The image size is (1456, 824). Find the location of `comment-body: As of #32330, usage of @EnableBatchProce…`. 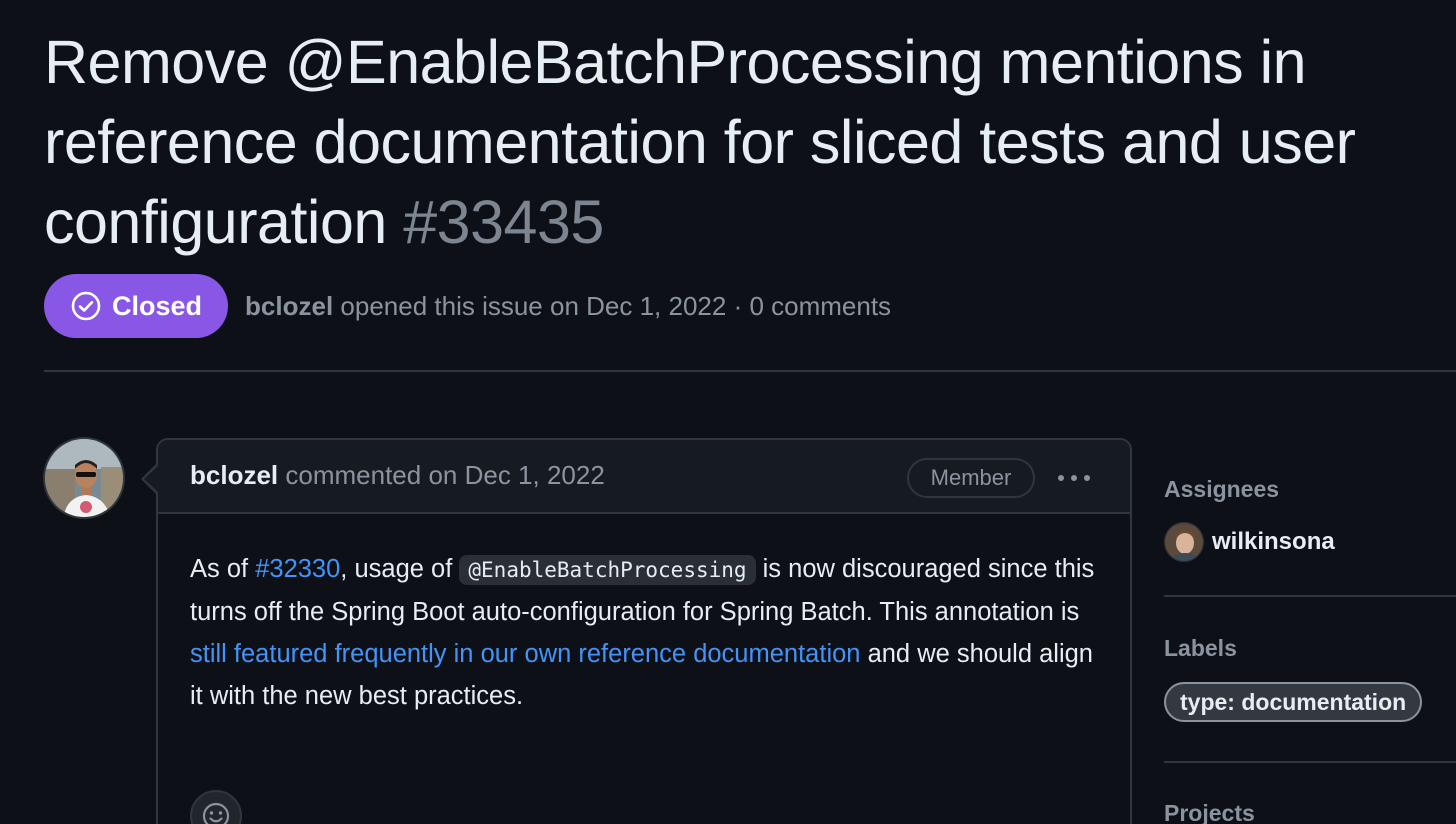

comment-body: As of #32330, usage of @EnableBatchProce… is located at coordinates (645, 632).